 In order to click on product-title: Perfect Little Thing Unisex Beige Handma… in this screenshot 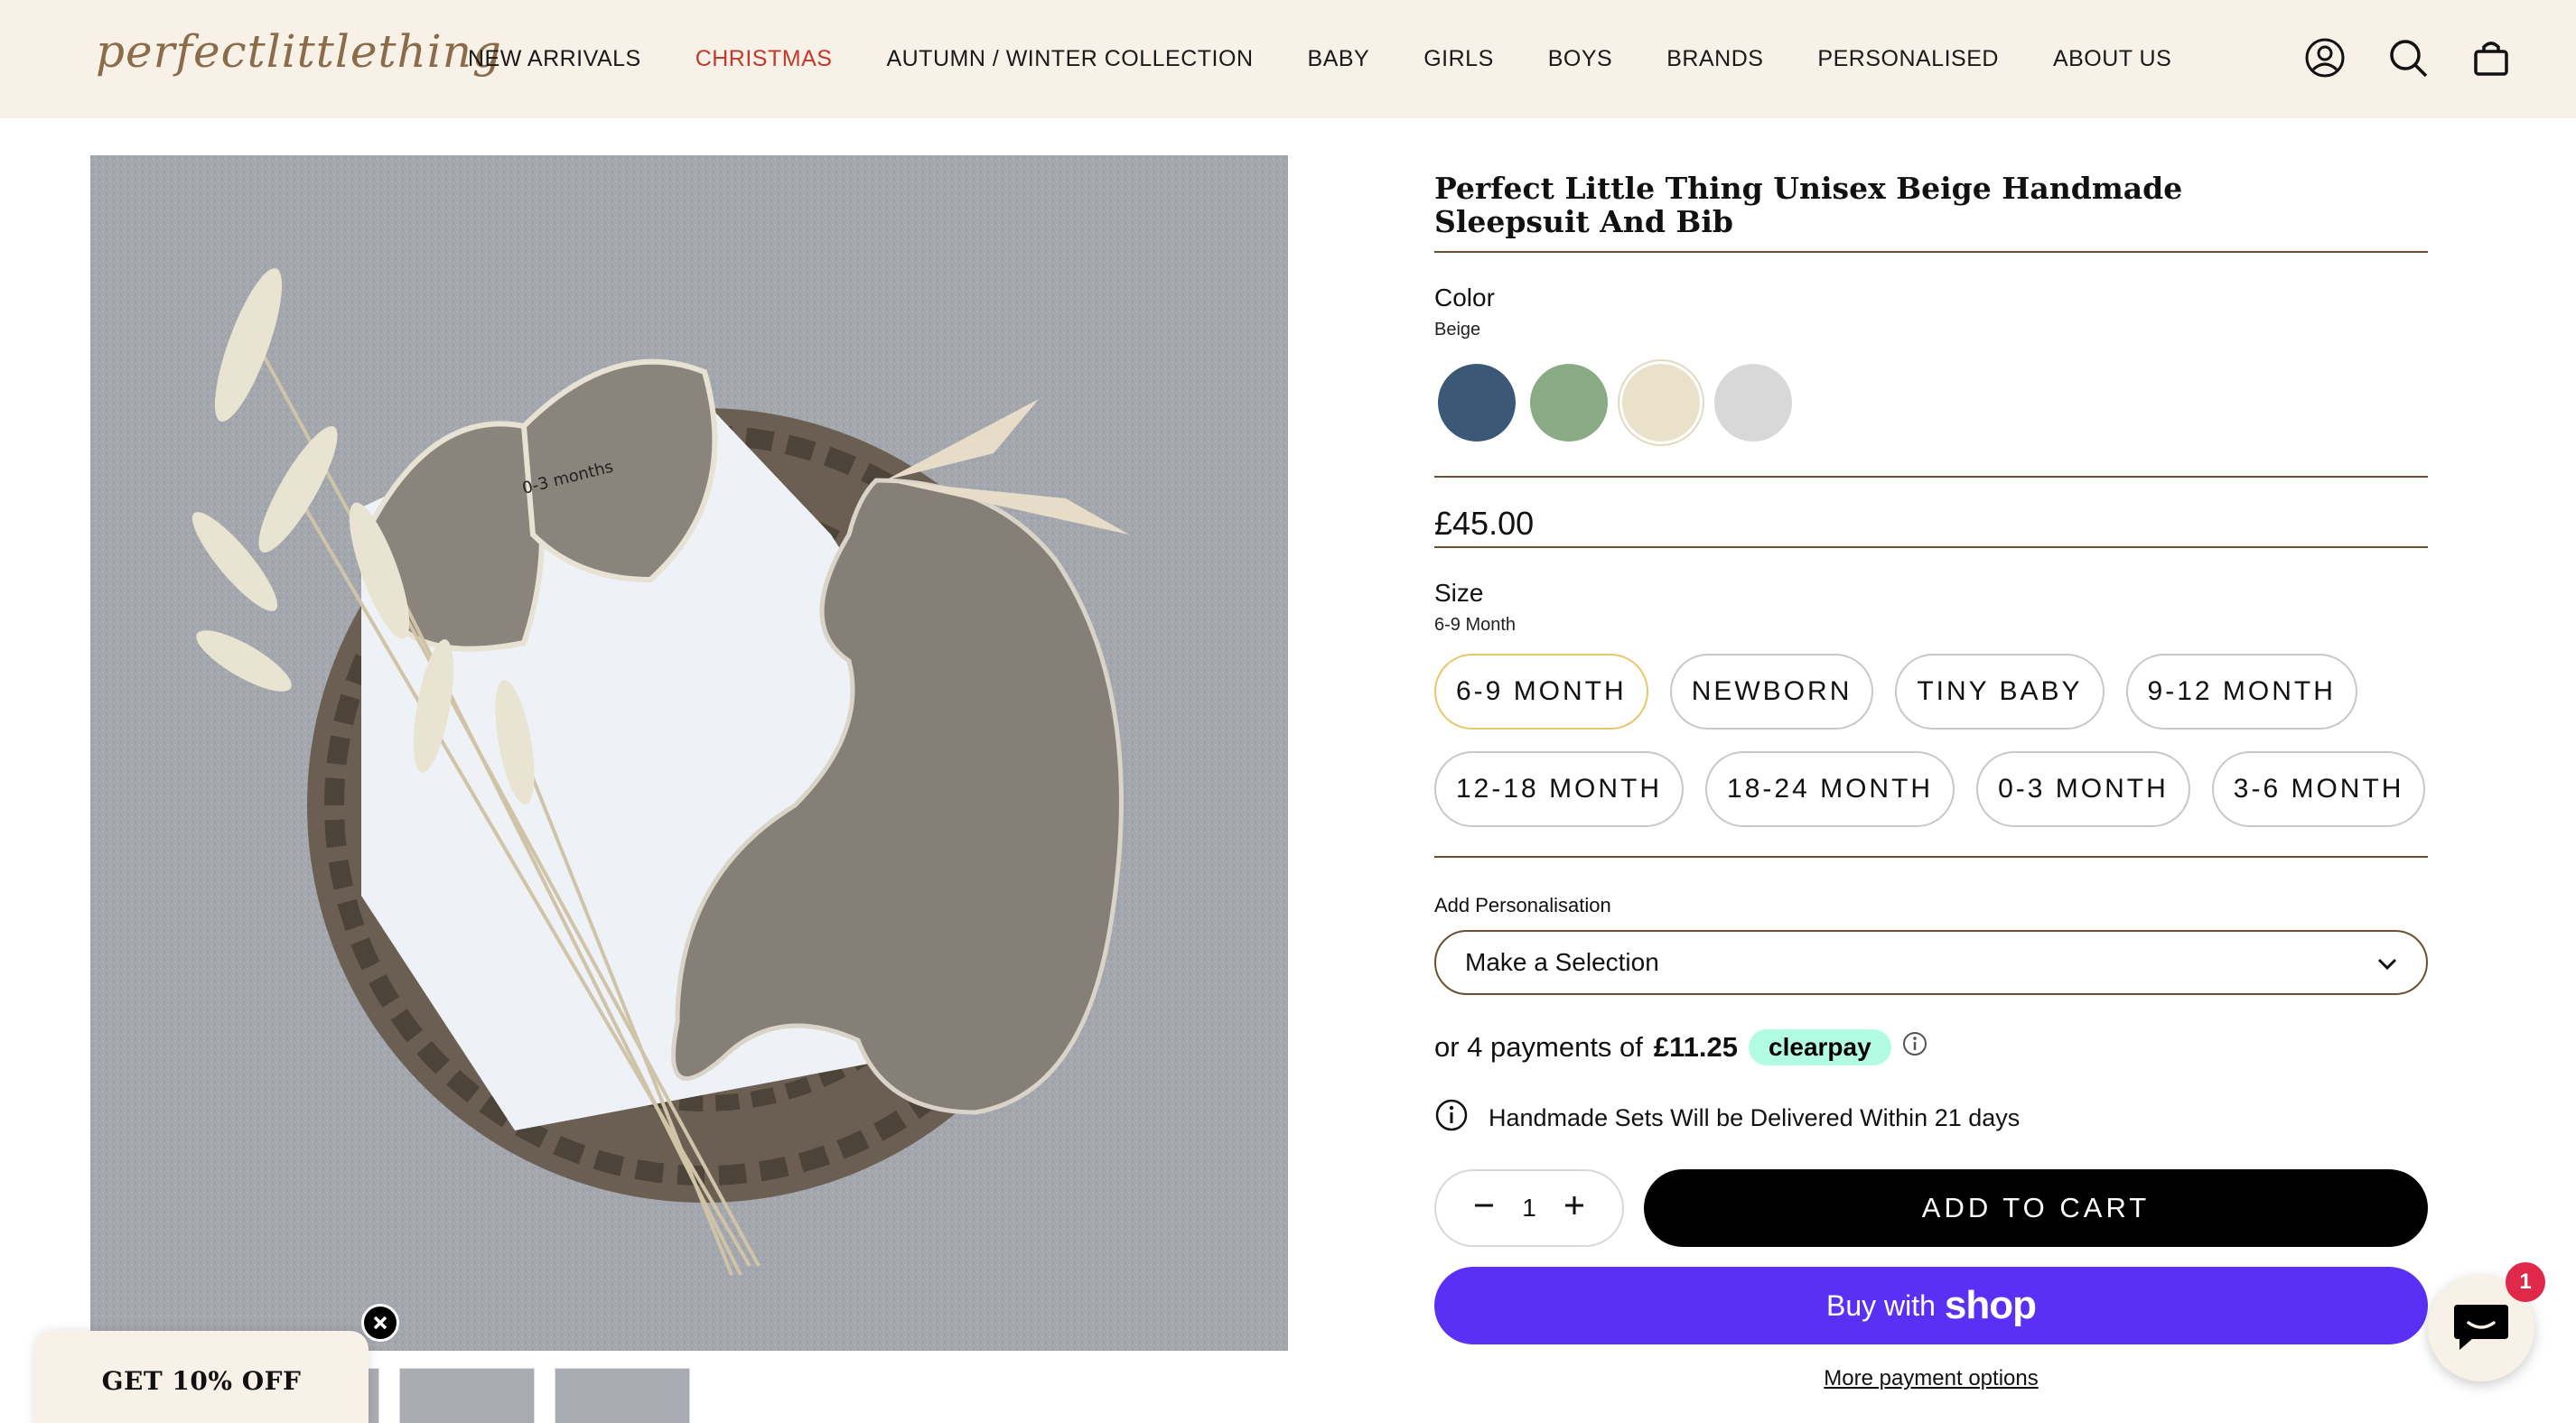, I will do `click(1809, 205)`.